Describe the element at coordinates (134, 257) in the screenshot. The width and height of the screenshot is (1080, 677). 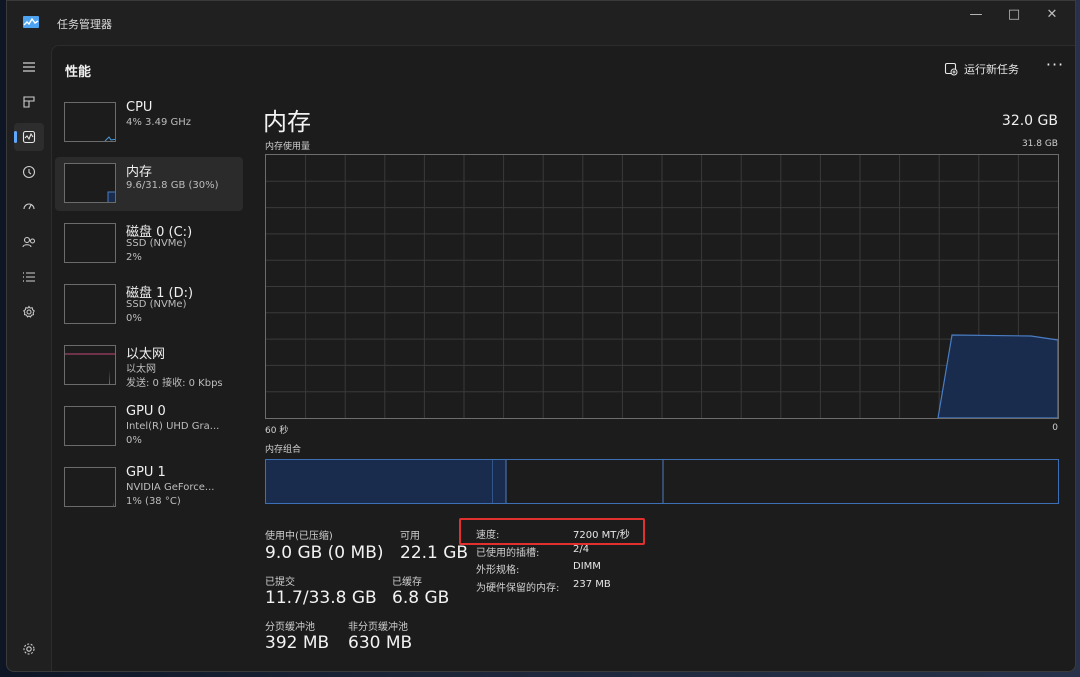
I see `device-usage: 2%` at that location.